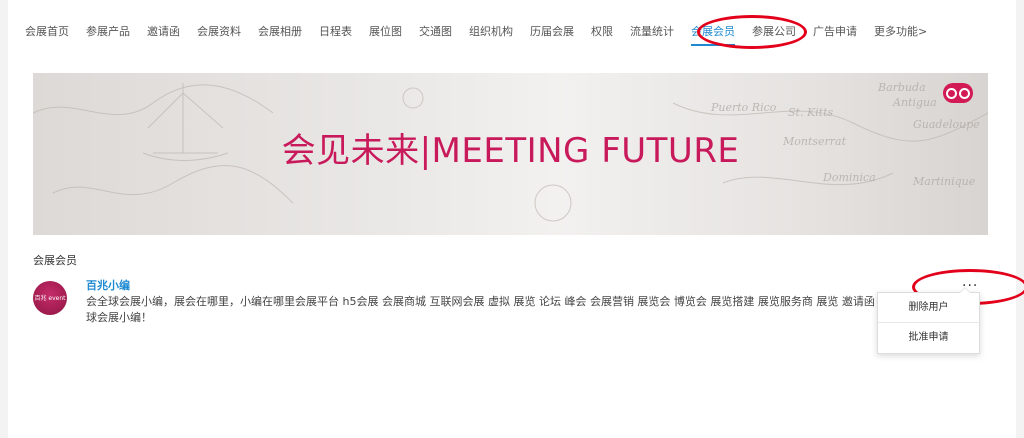  I want to click on nav-item-booth-map: 展位图, so click(385, 33).